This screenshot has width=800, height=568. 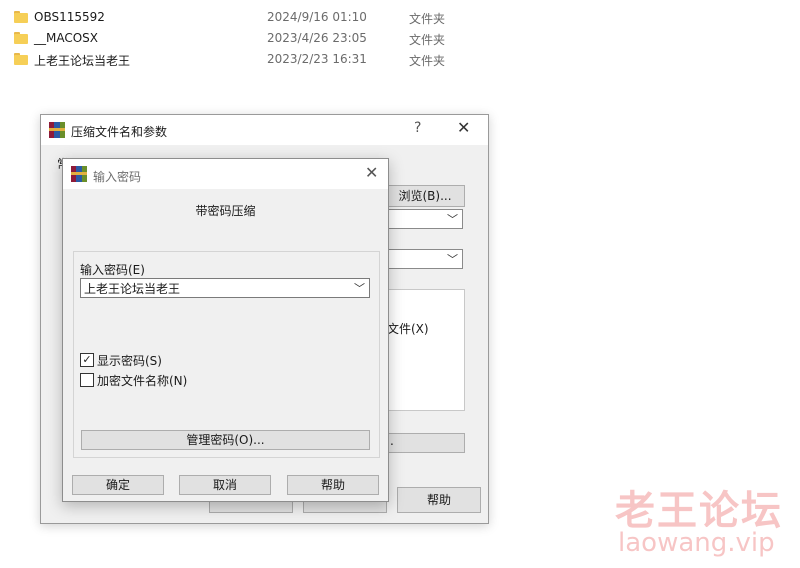 What do you see at coordinates (142, 381) in the screenshot?
I see `encrypt-names-label: 加密文件名称(N)` at bounding box center [142, 381].